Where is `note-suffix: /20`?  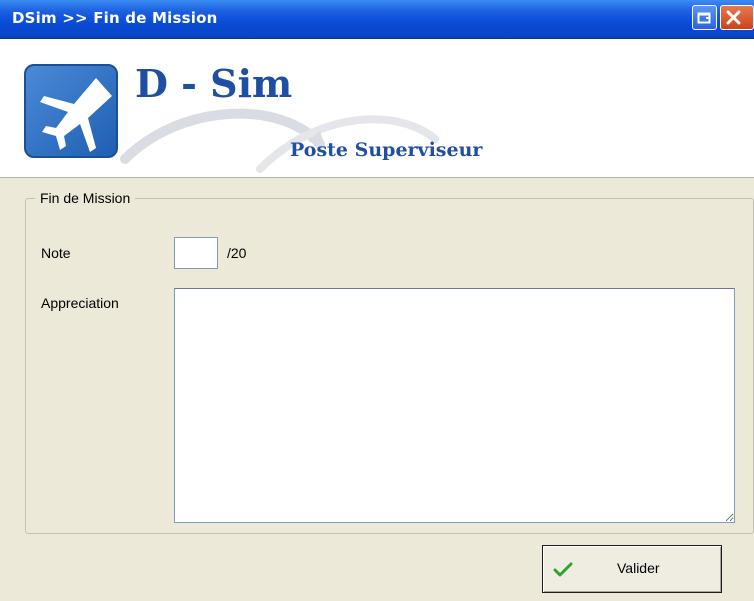
note-suffix: /20 is located at coordinates (237, 253).